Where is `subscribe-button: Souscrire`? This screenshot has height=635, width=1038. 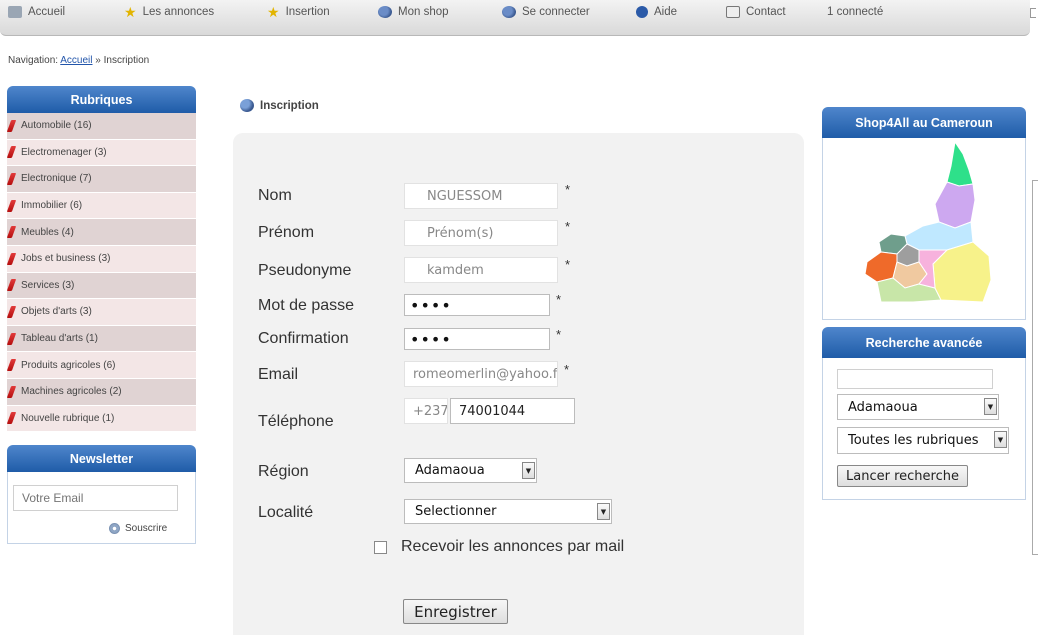
subscribe-button: Souscrire is located at coordinates (138, 528).